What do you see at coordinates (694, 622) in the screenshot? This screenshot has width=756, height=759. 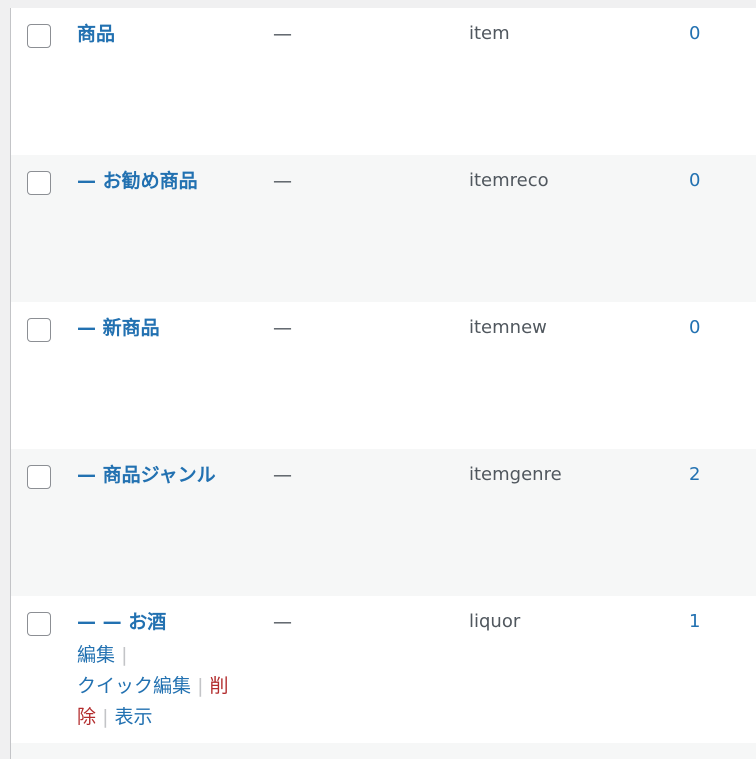 I see `category-count-link: 1` at bounding box center [694, 622].